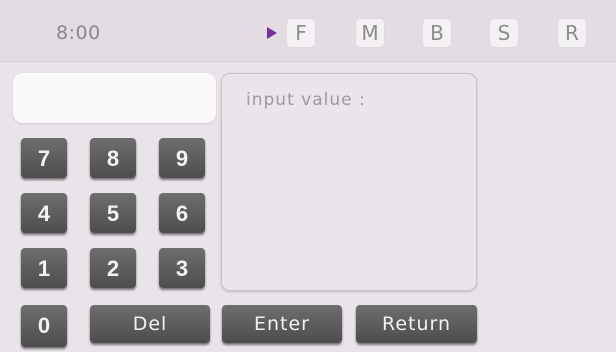 This screenshot has height=352, width=616. What do you see at coordinates (272, 33) in the screenshot?
I see `active-mode-arrow-icon` at bounding box center [272, 33].